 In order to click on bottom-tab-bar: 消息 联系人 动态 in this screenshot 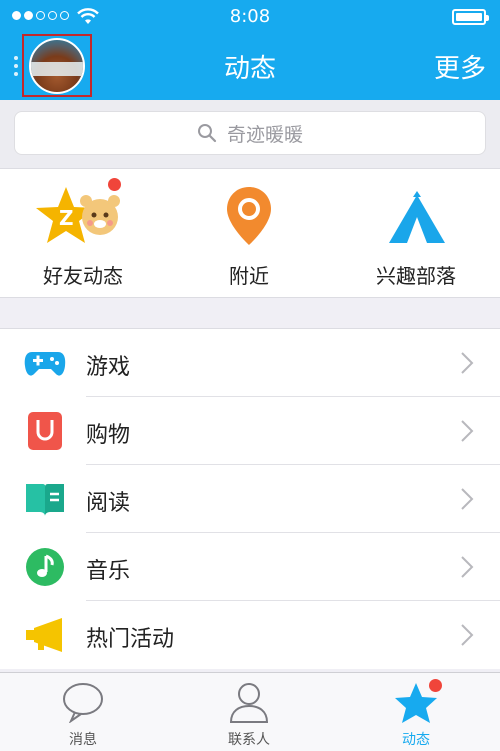, I will do `click(250, 711)`.